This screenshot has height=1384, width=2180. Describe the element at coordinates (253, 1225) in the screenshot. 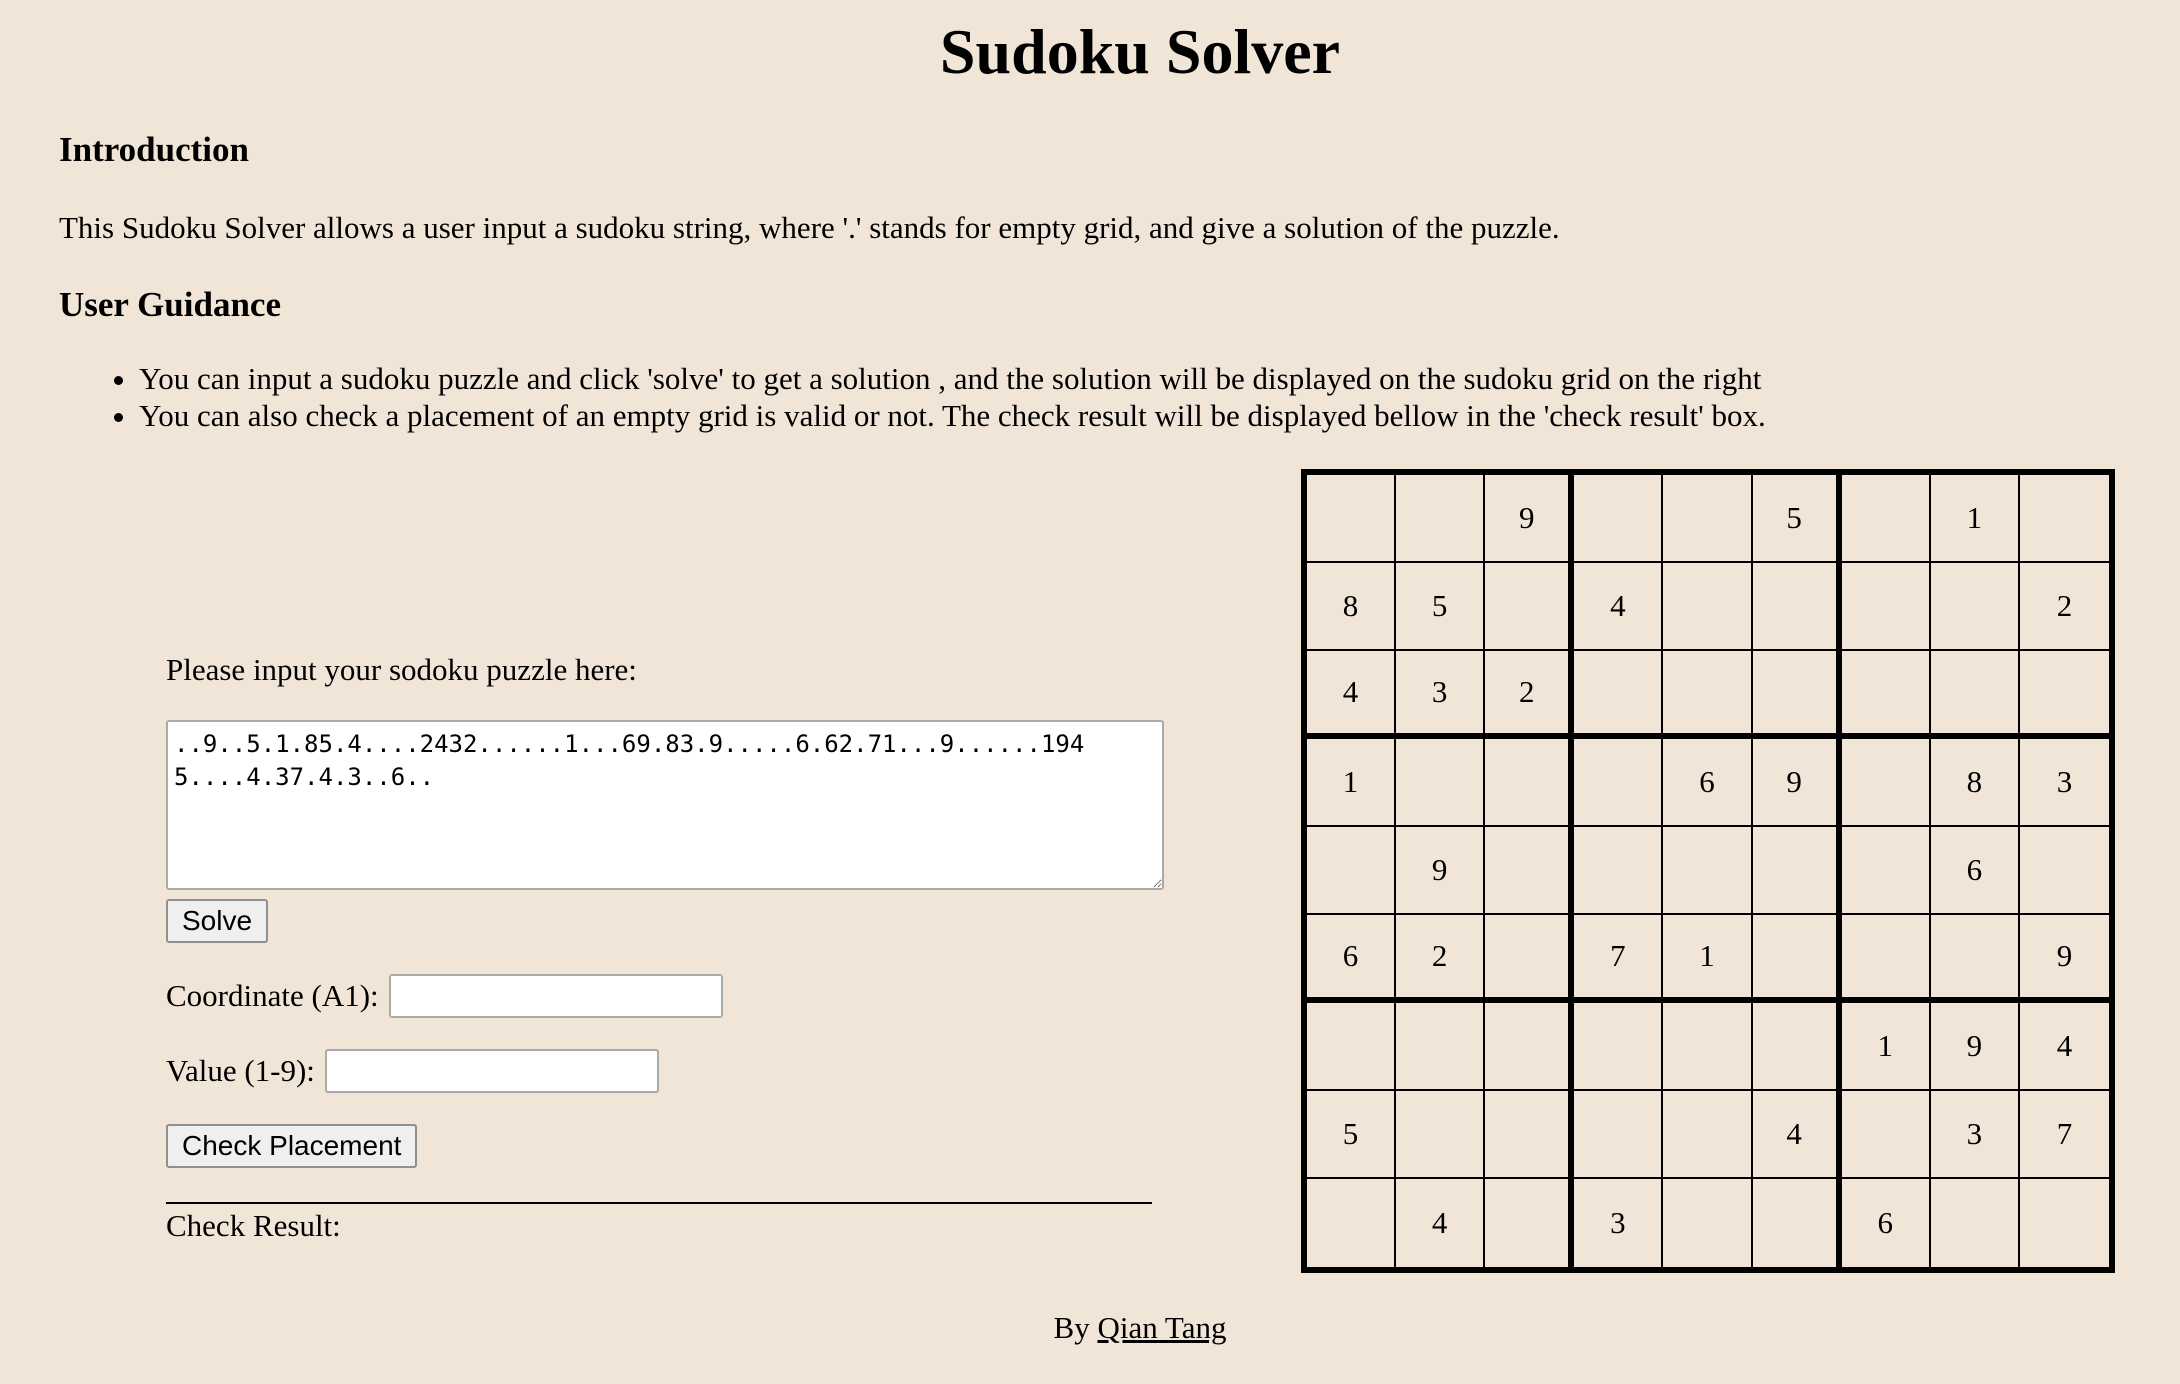

I see `check-result-label: Check Result:` at that location.